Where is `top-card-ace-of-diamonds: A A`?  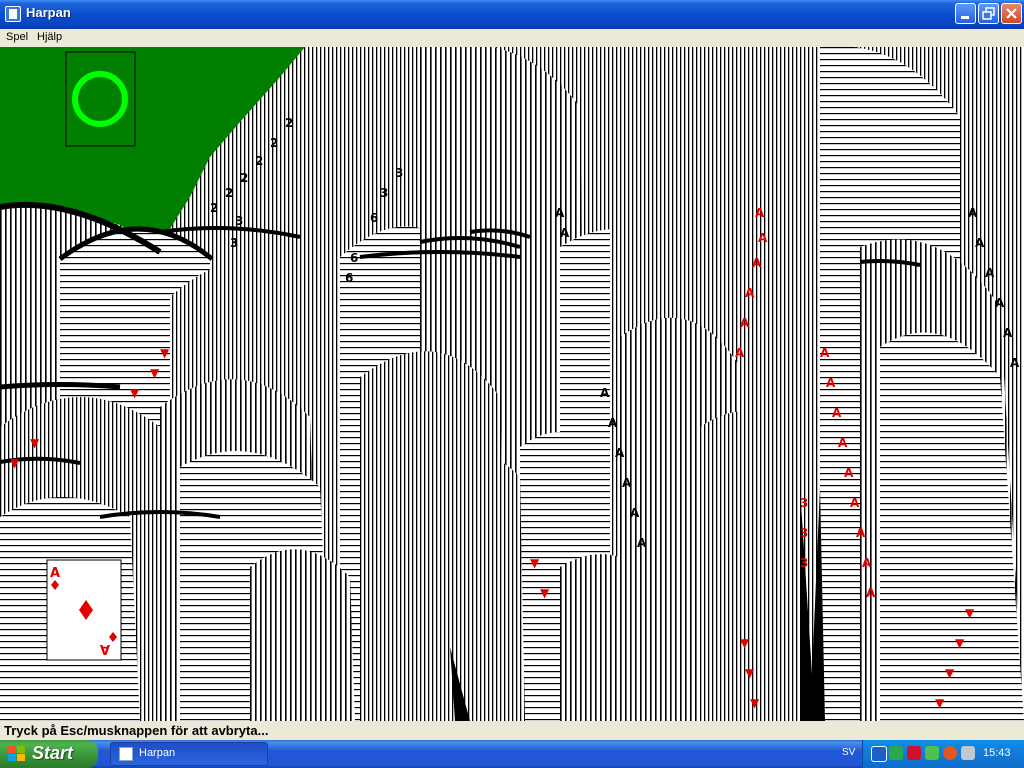 top-card-ace-of-diamonds: A A is located at coordinates (84, 610).